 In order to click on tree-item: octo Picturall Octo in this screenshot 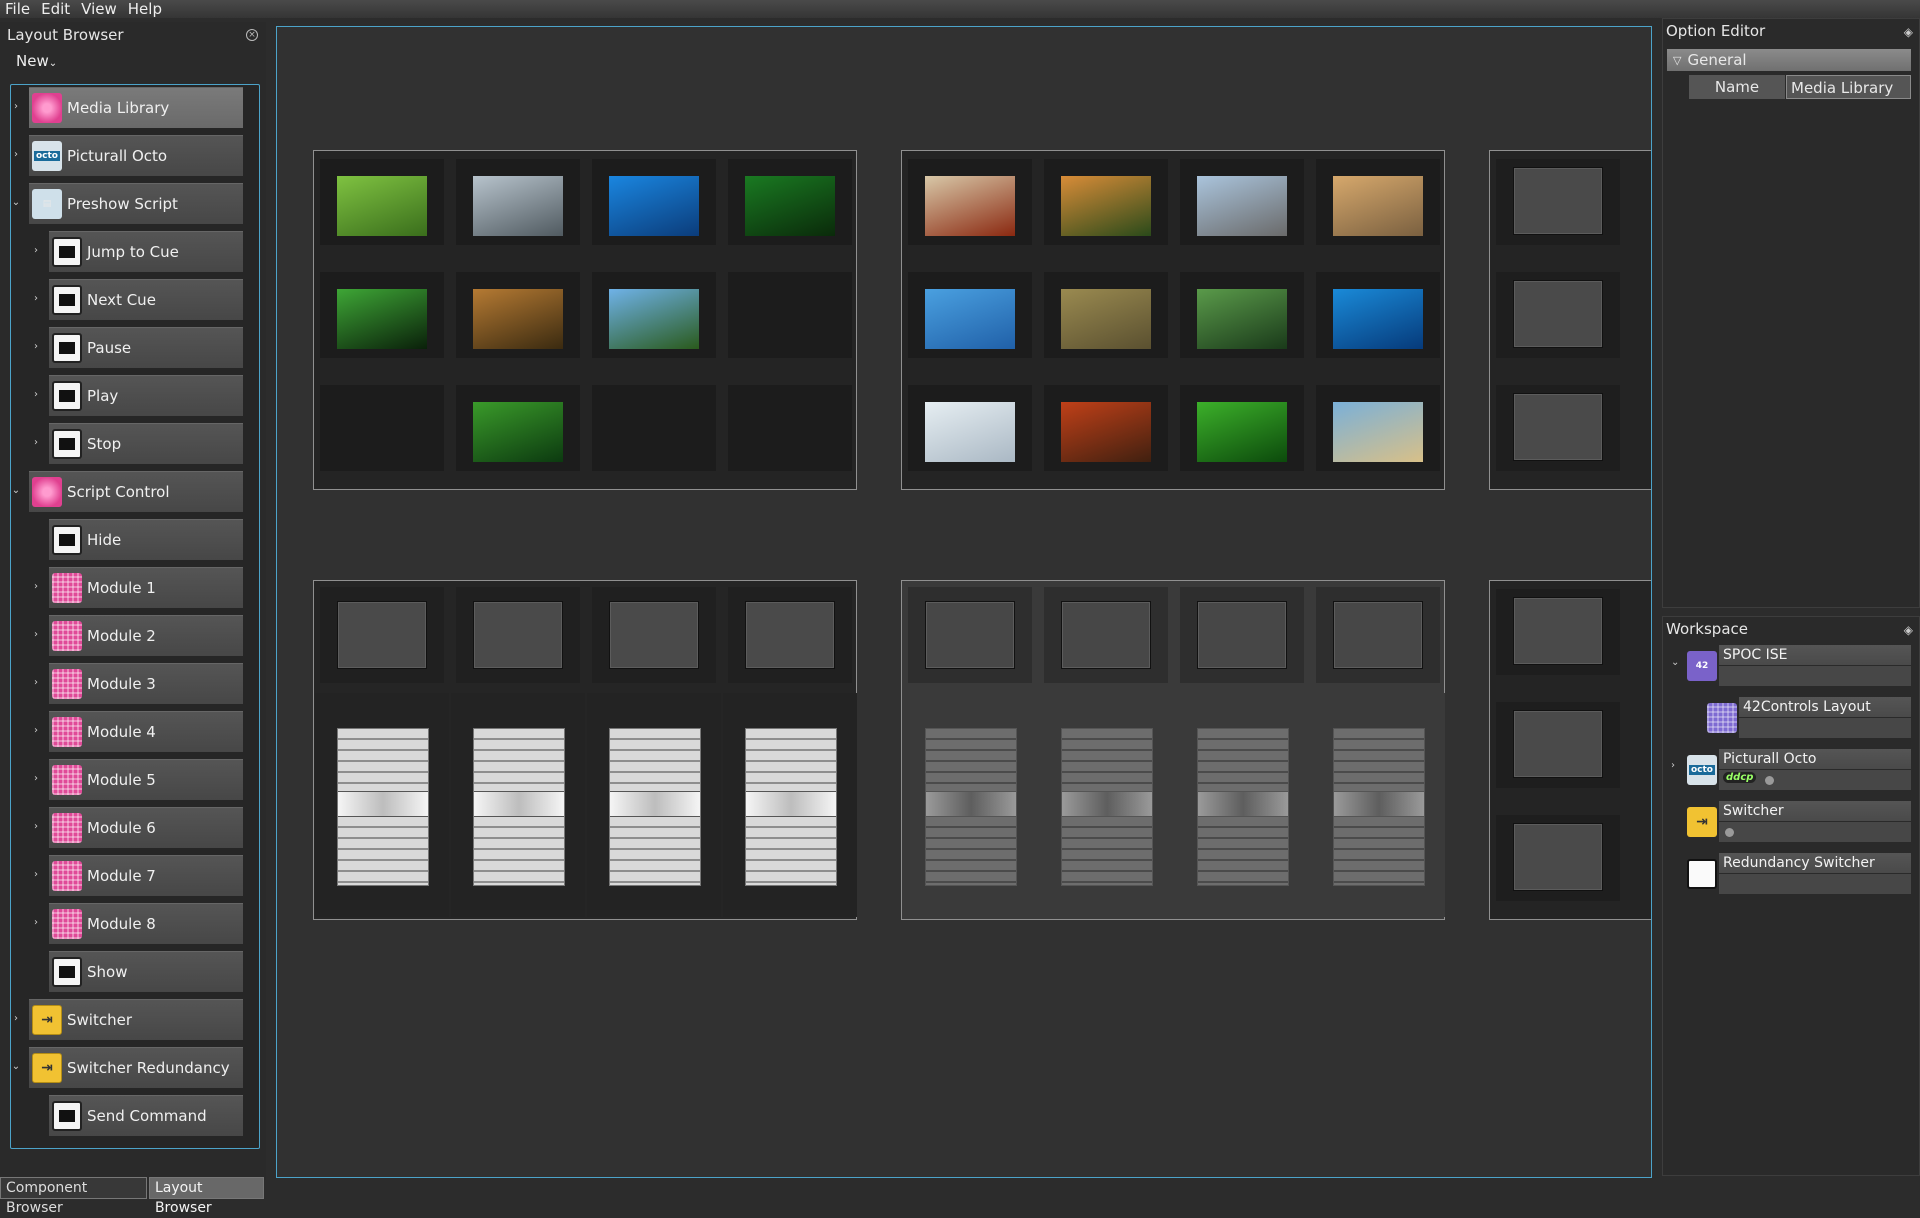, I will do `click(136, 155)`.